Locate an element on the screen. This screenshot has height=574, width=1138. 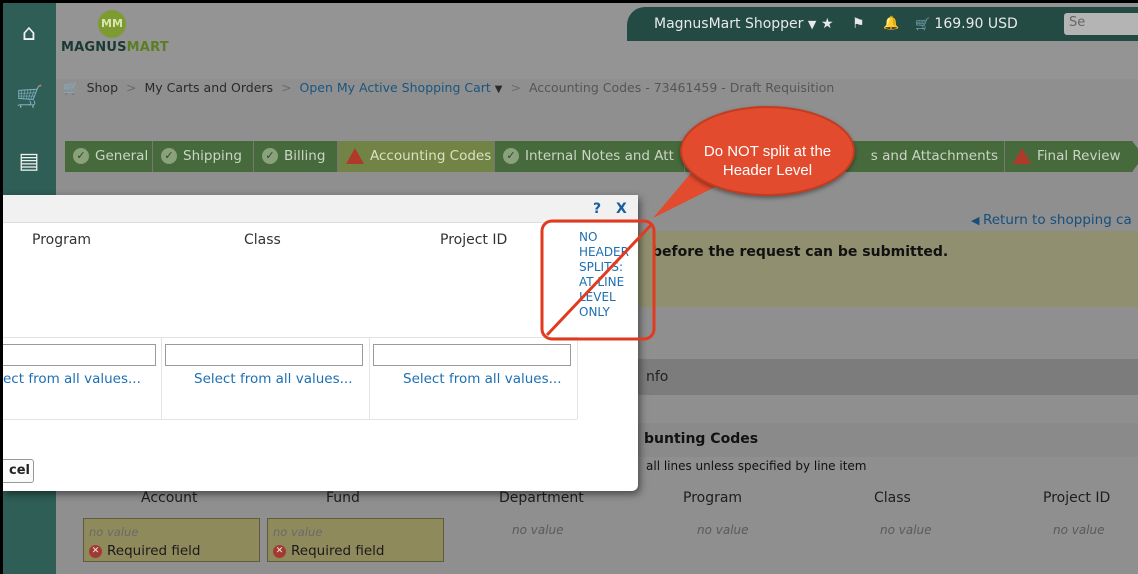
tab-label: Internal Notes and Att is located at coordinates (599, 156).